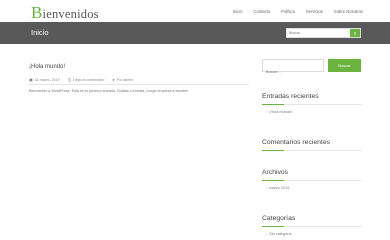 This screenshot has width=390, height=240. What do you see at coordinates (139, 84) in the screenshot?
I see `post-divider` at bounding box center [139, 84].